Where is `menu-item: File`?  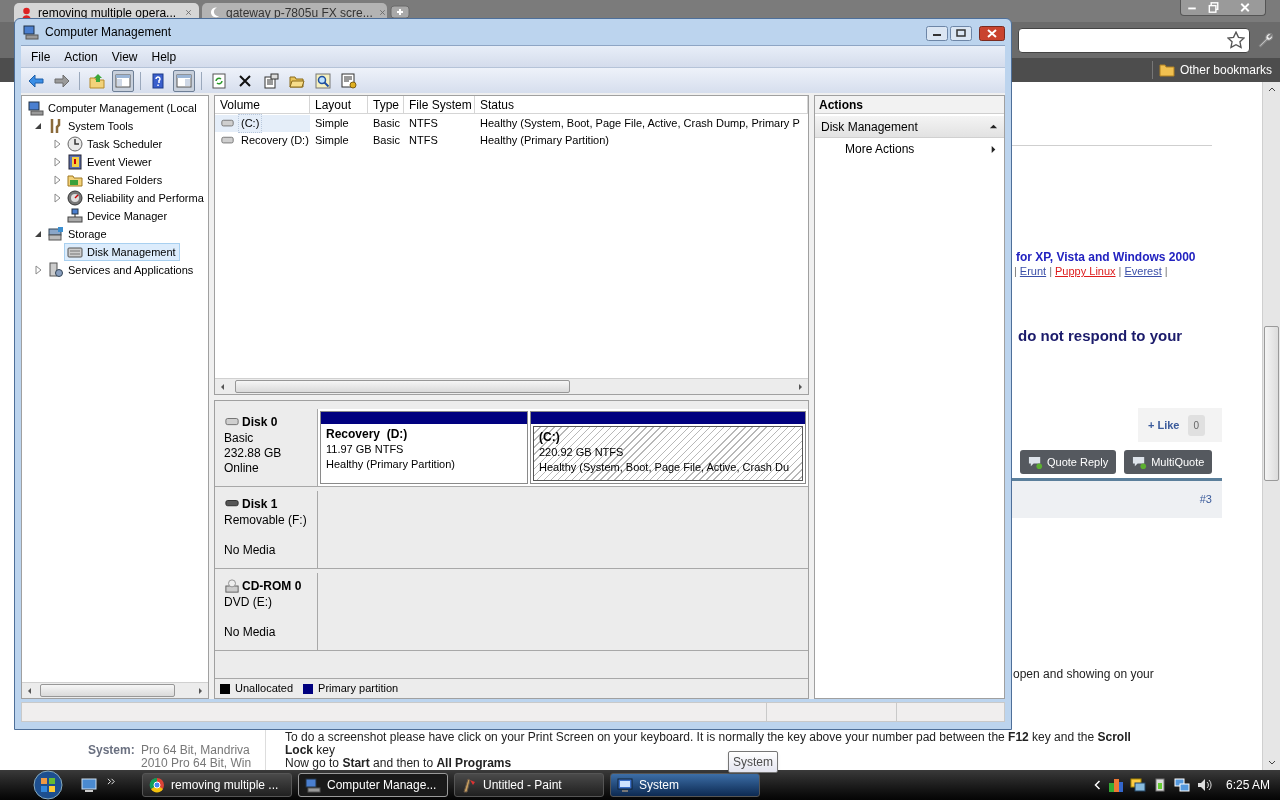
menu-item: File is located at coordinates (41, 56).